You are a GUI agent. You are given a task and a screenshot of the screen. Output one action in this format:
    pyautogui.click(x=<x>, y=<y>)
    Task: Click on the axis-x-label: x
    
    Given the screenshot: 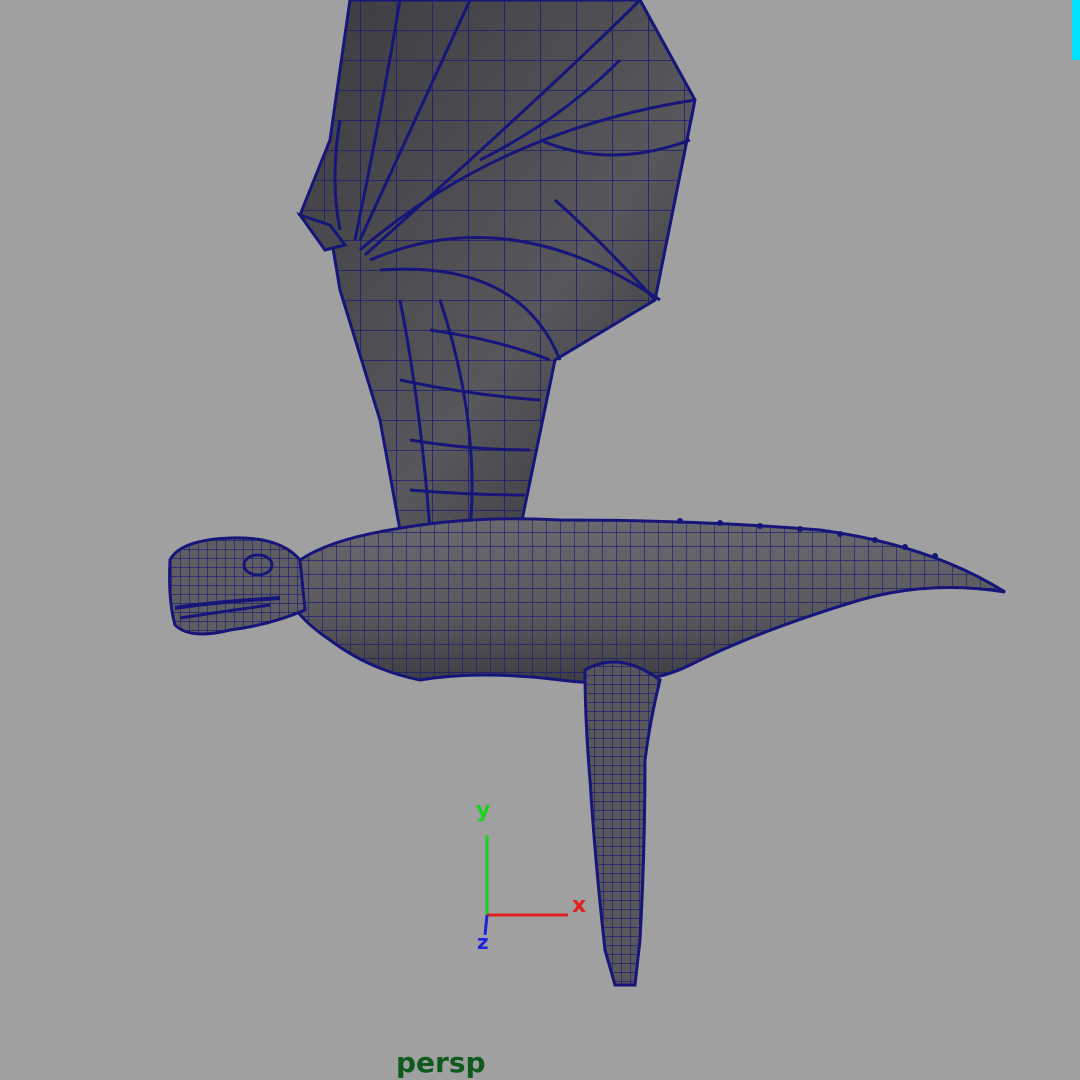 What is the action you would take?
    pyautogui.click(x=579, y=905)
    